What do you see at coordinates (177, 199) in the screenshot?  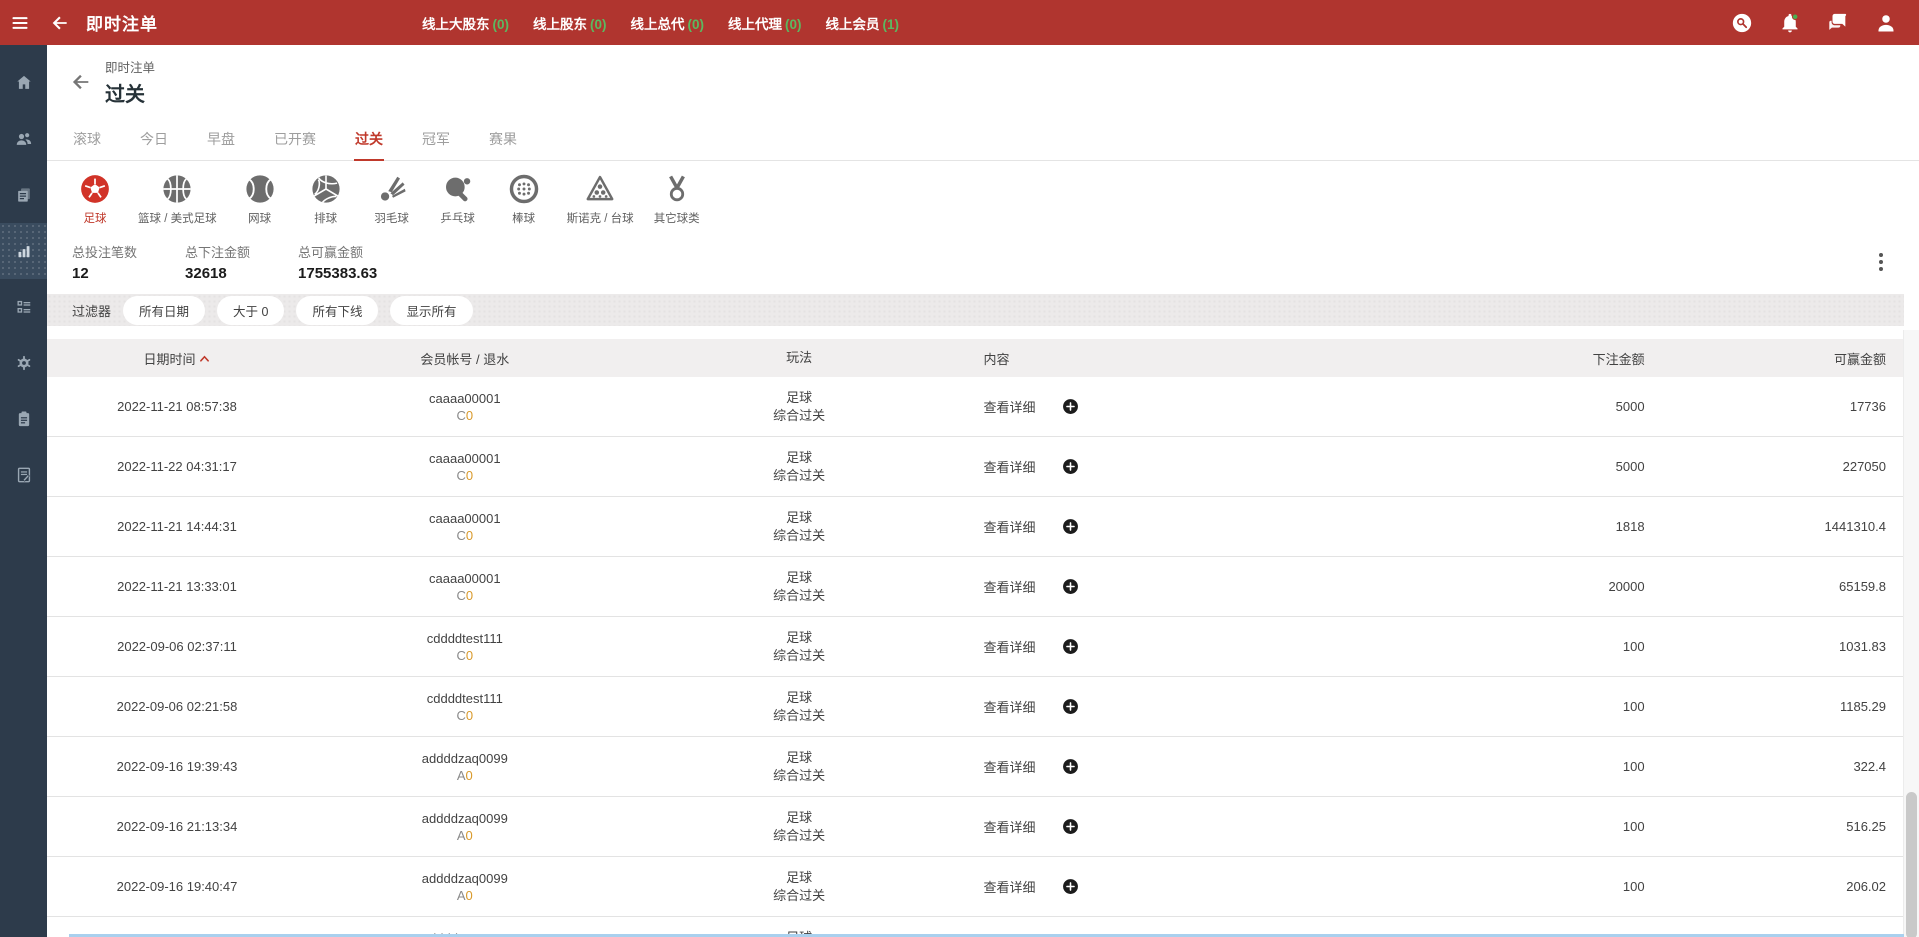 I see `sport-basketball: 篮球 / 美式足球` at bounding box center [177, 199].